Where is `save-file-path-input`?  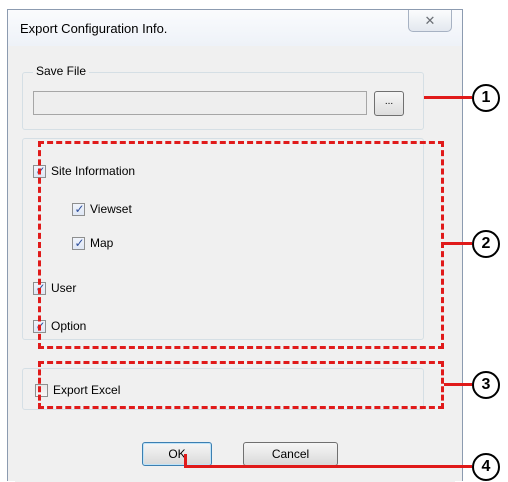 save-file-path-input is located at coordinates (200, 103).